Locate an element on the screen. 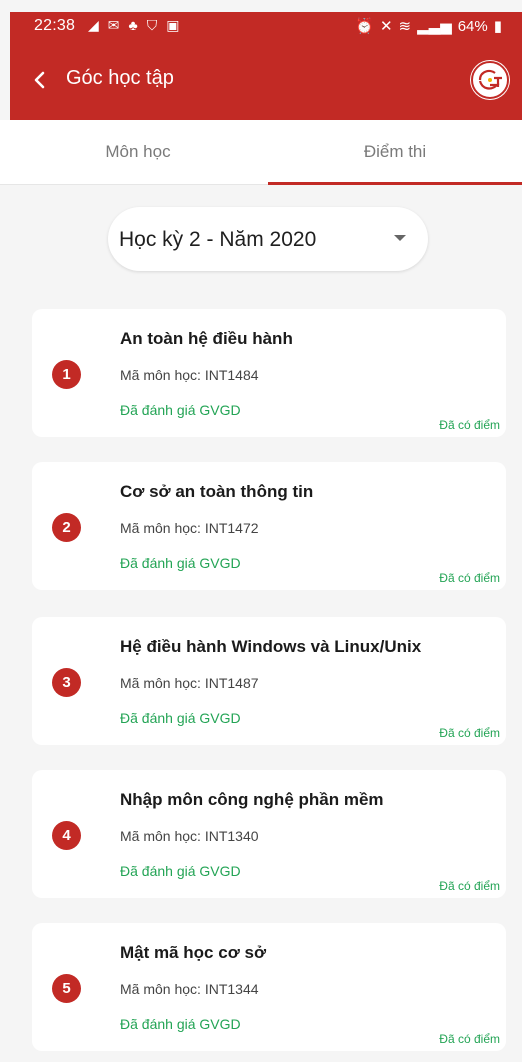 Image resolution: width=522 pixels, height=1062 pixels. tab-scores-label: Điểm thi is located at coordinates (395, 151).